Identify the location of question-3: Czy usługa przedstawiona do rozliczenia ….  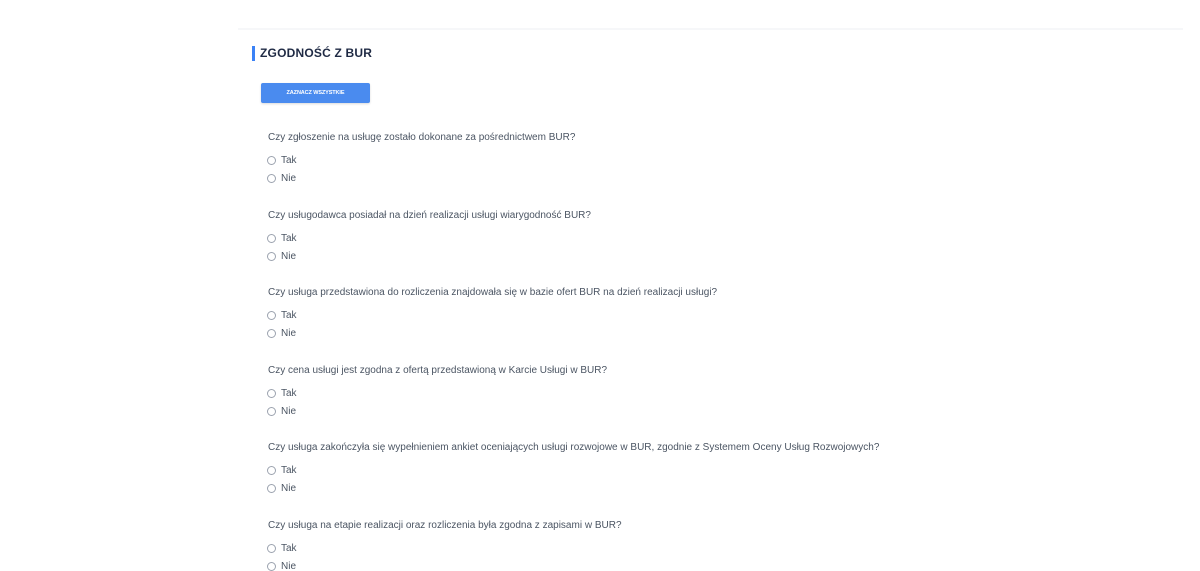
(492, 314).